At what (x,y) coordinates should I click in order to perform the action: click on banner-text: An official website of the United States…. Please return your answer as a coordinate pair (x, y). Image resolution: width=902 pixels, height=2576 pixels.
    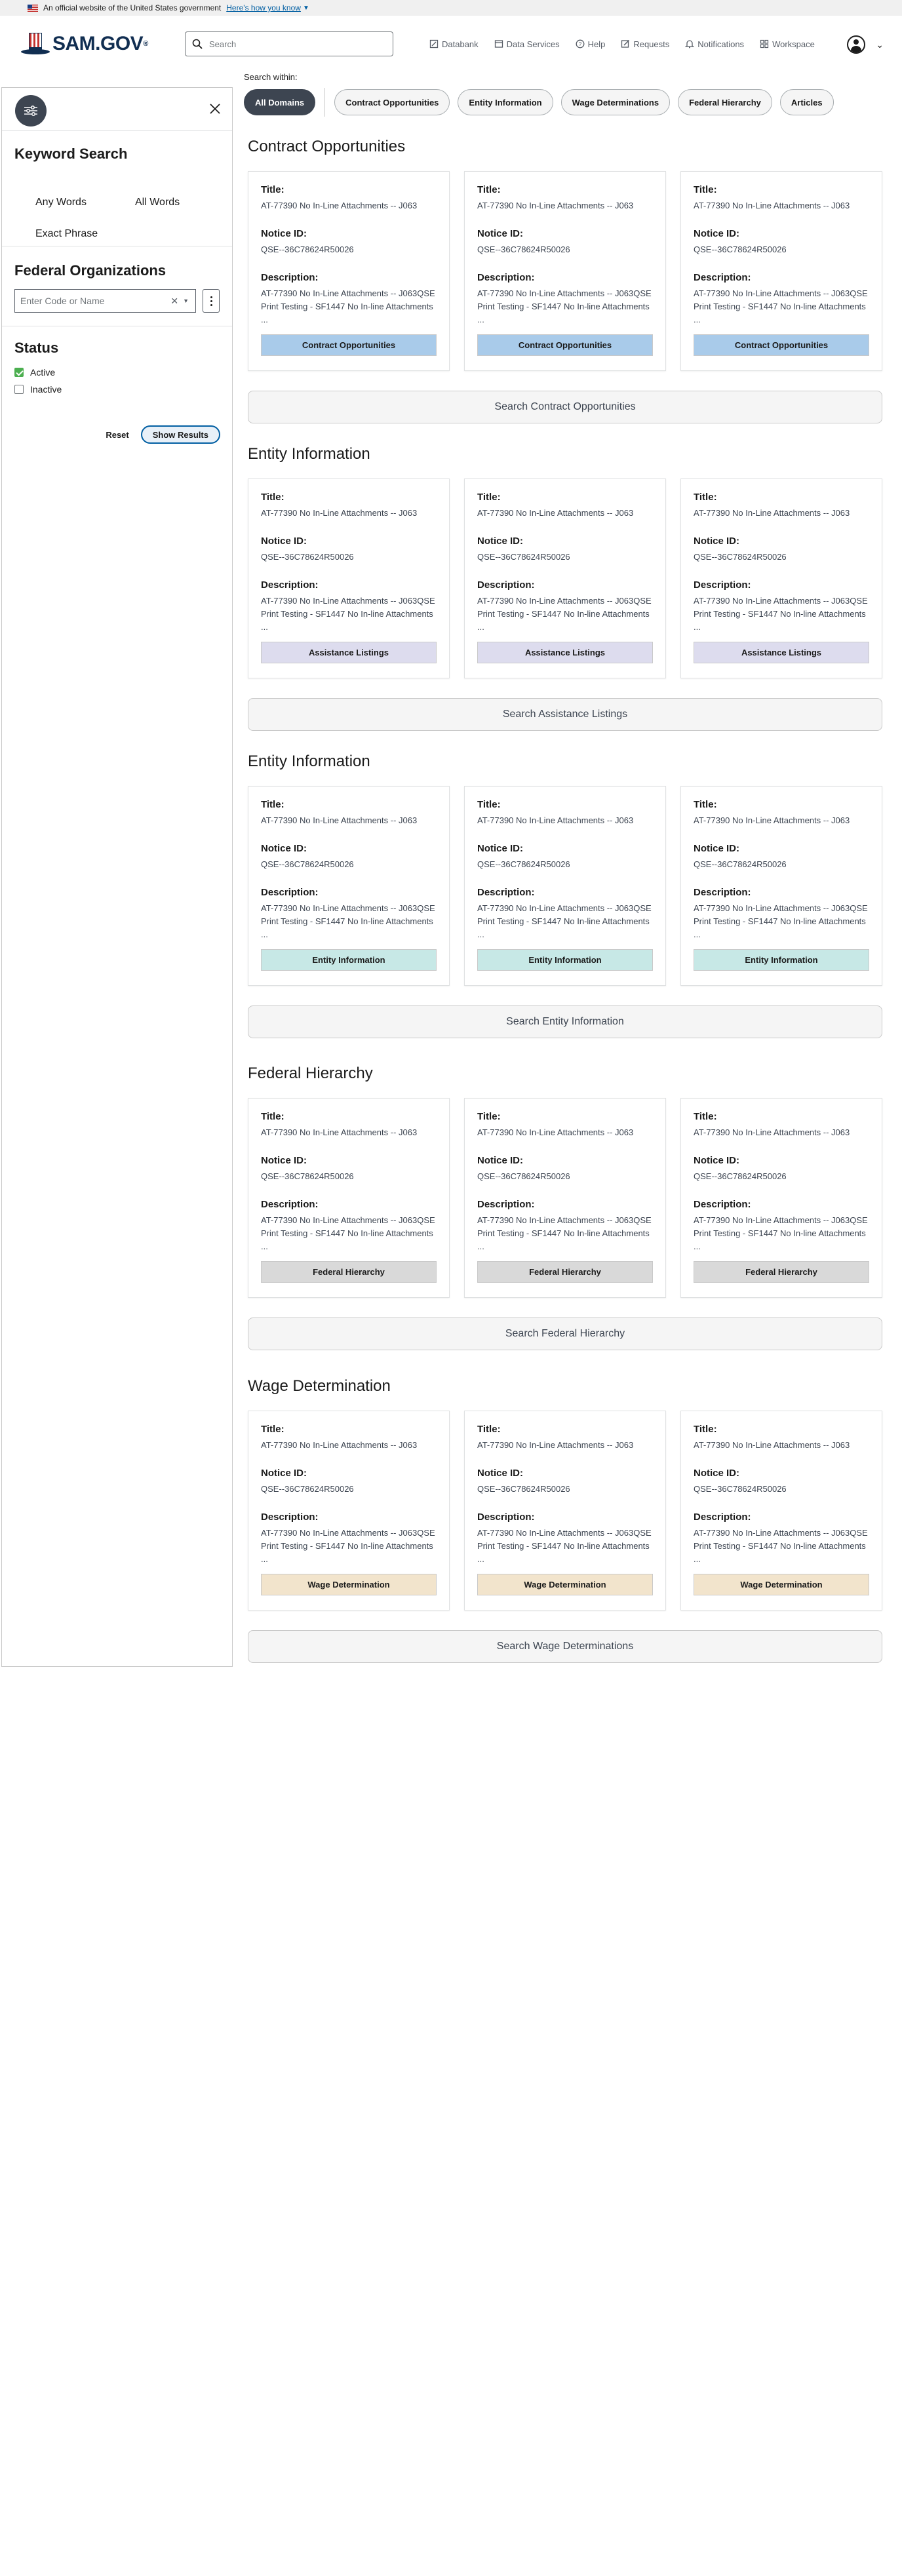
    Looking at the image, I should click on (132, 7).